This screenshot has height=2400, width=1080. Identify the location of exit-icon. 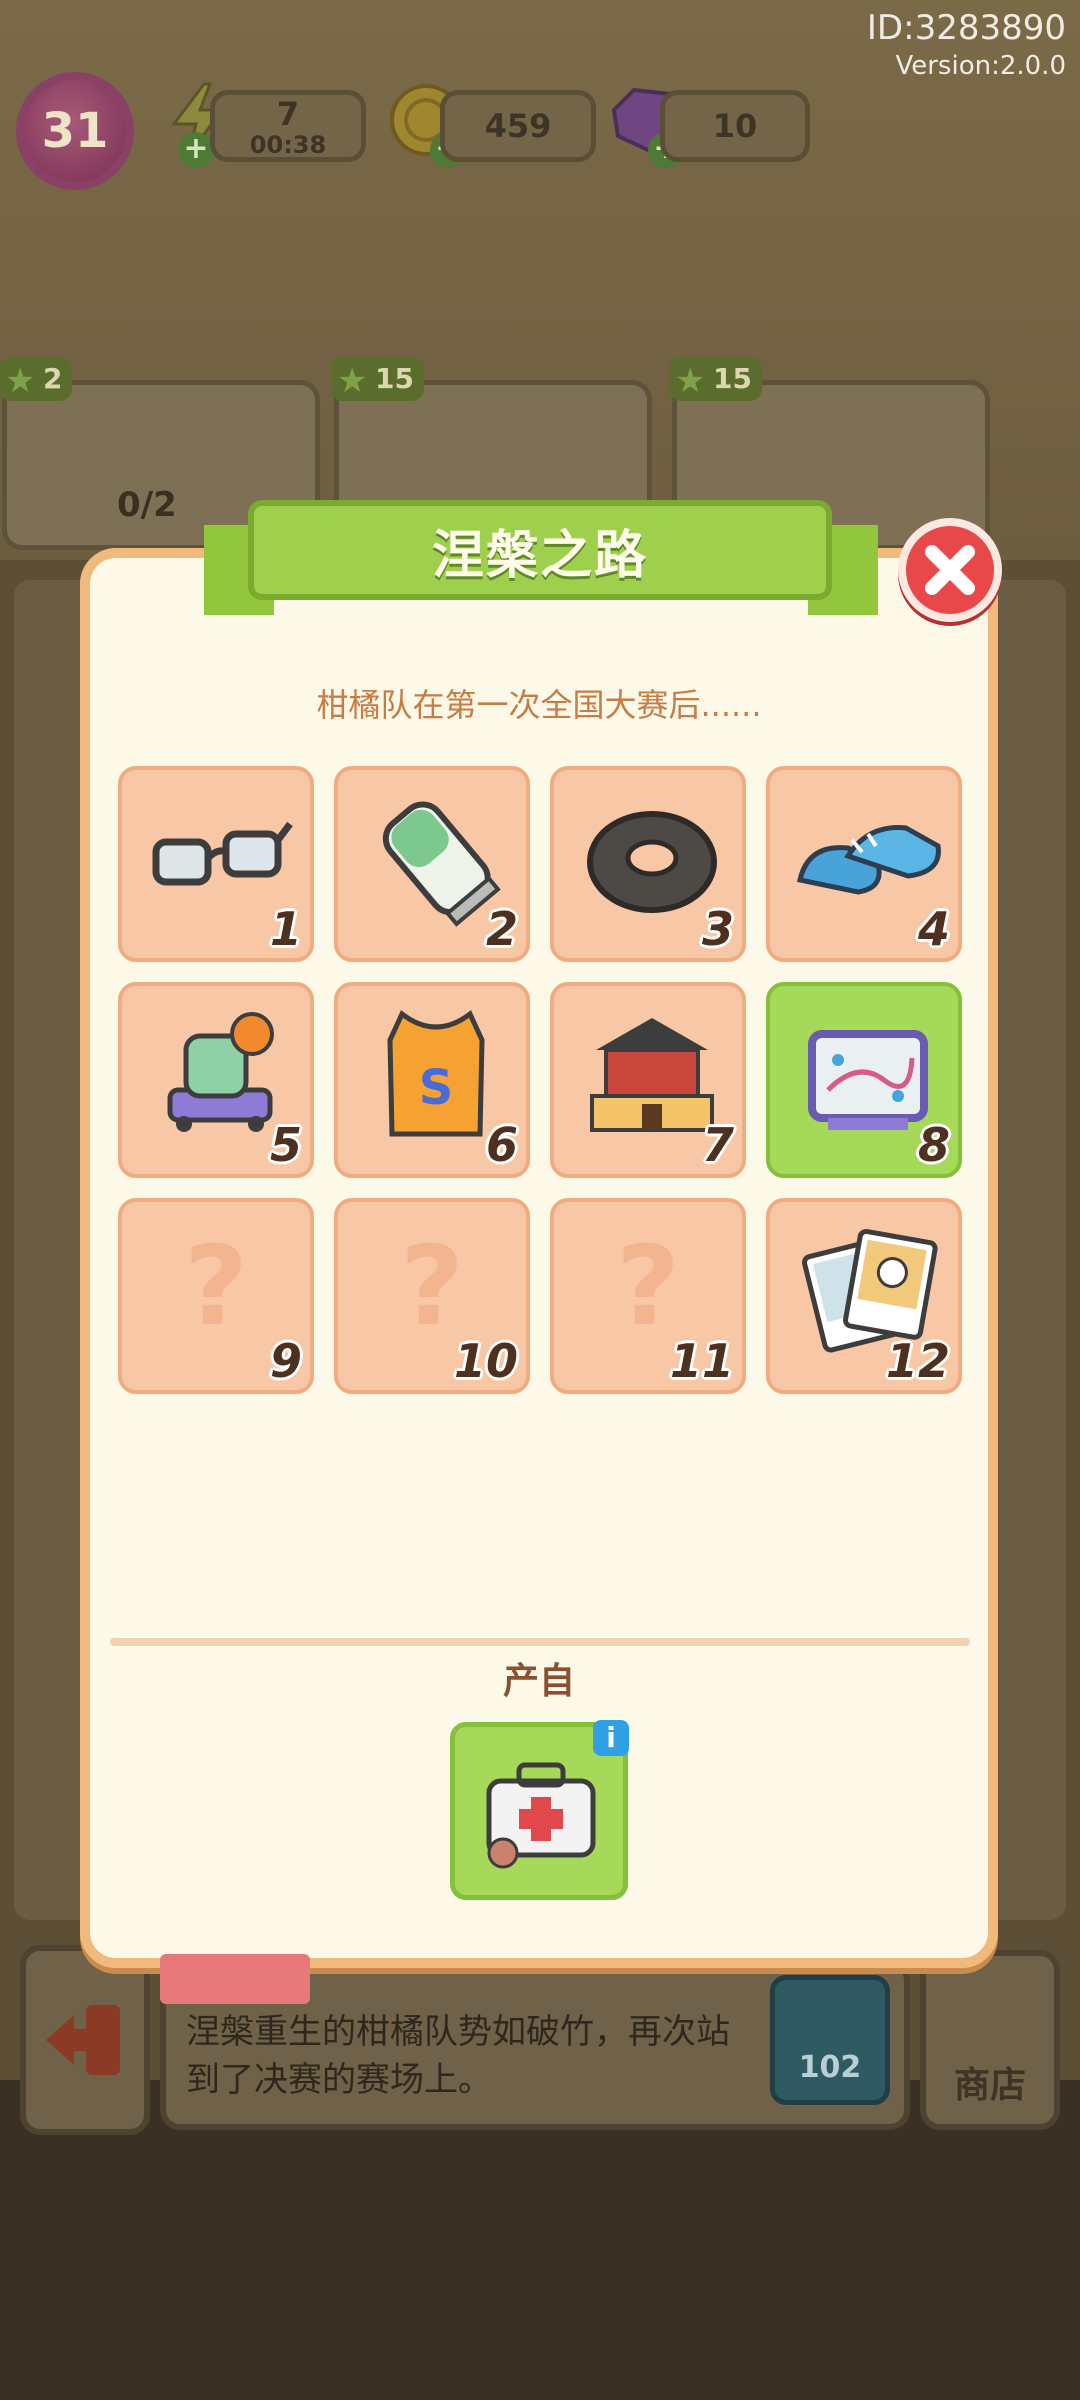
(83, 2040).